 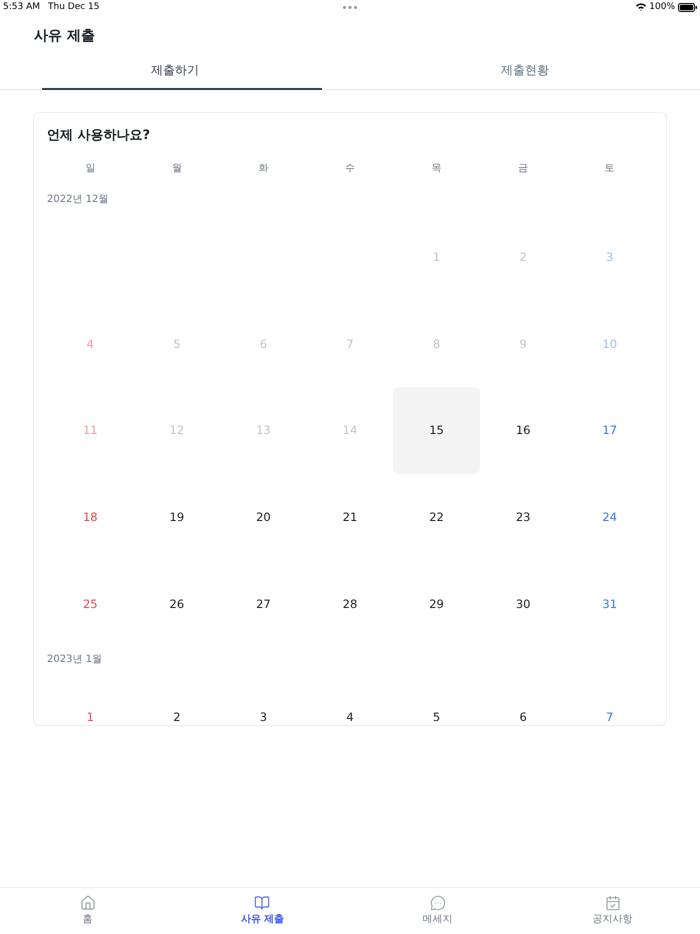 I want to click on tab: 제출현황, so click(x=525, y=72).